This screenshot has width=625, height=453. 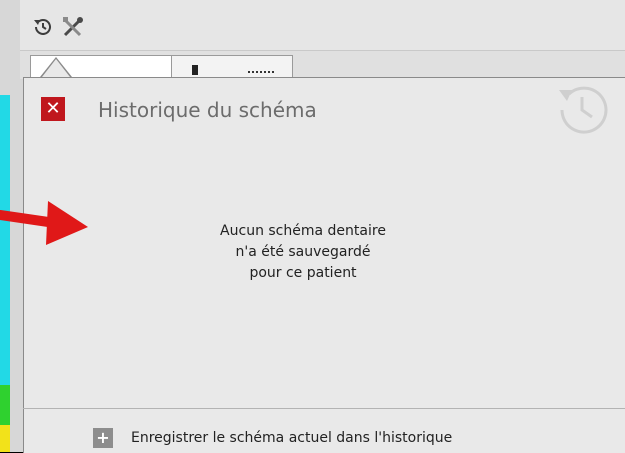 What do you see at coordinates (44, 223) in the screenshot?
I see `red-arrow-annotation` at bounding box center [44, 223].